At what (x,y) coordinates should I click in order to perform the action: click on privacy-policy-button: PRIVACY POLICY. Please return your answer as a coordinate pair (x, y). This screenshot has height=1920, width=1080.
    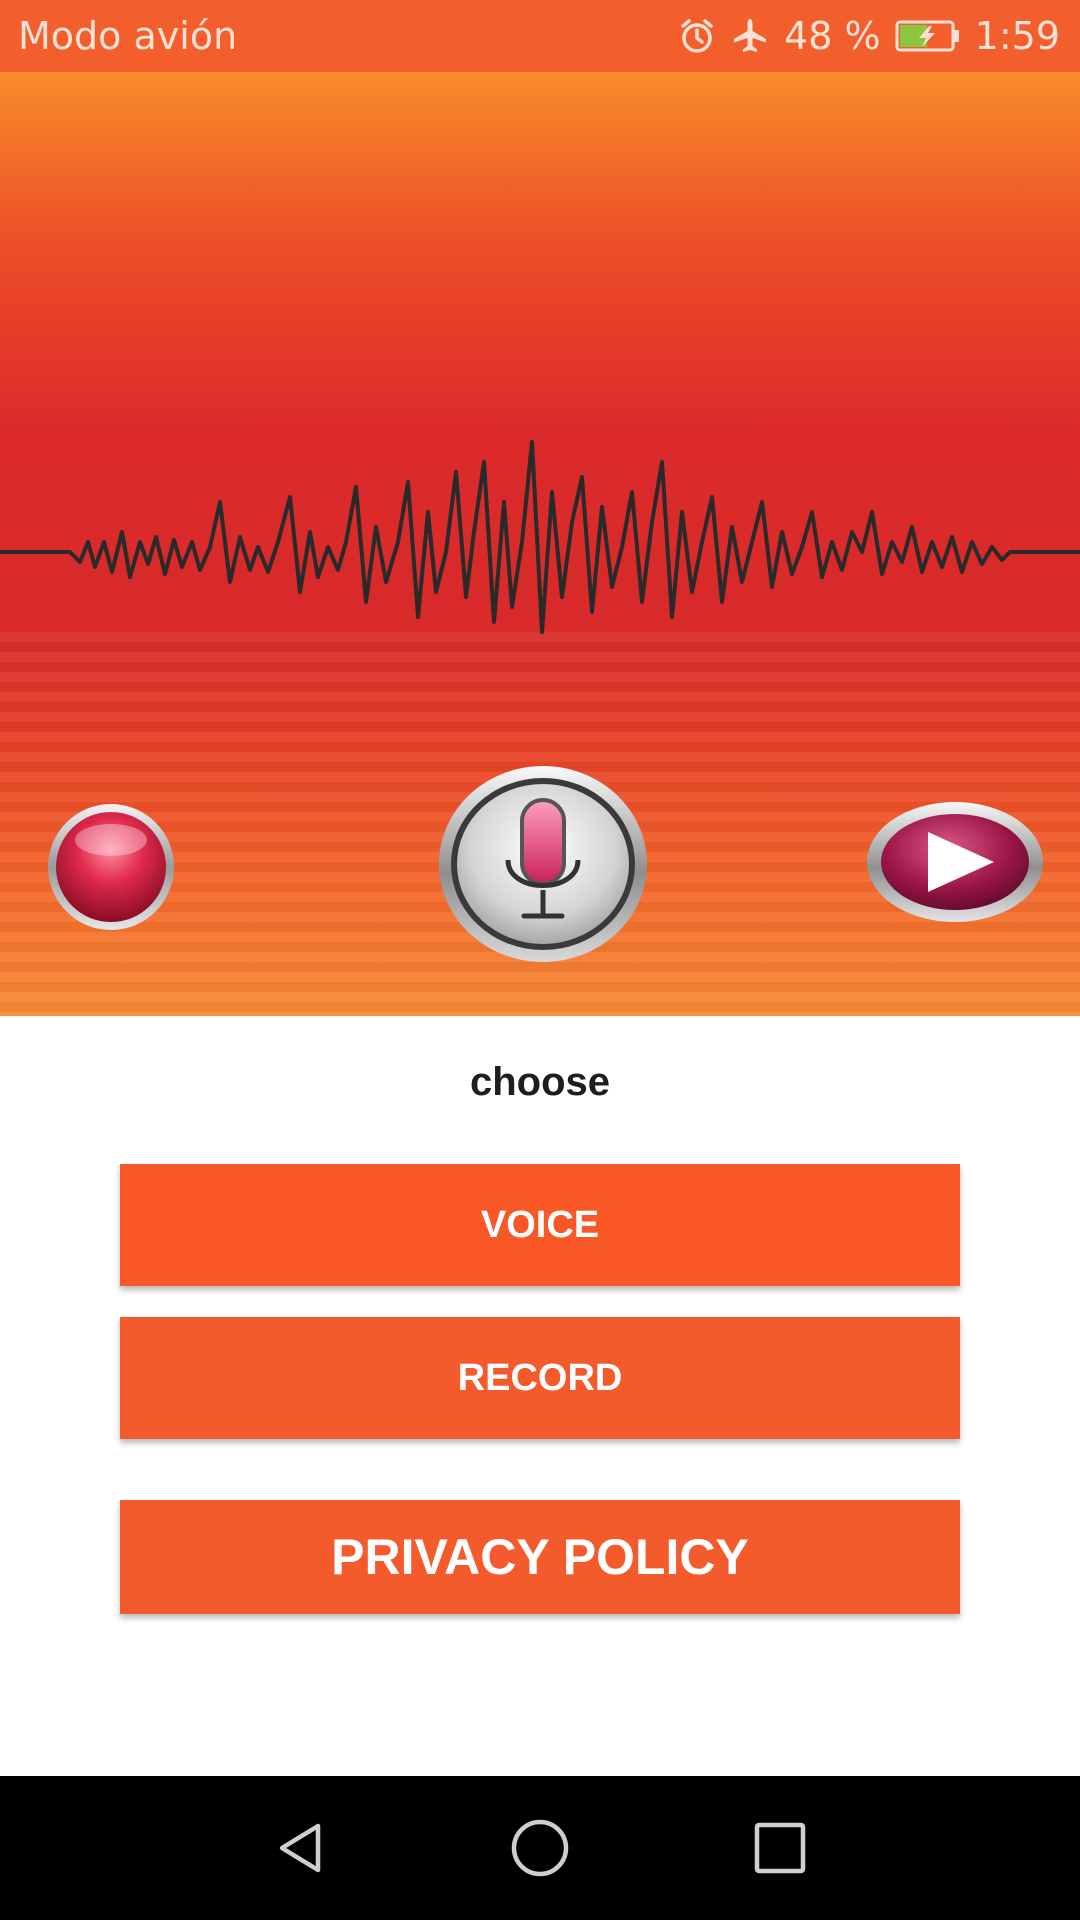
    Looking at the image, I should click on (540, 1557).